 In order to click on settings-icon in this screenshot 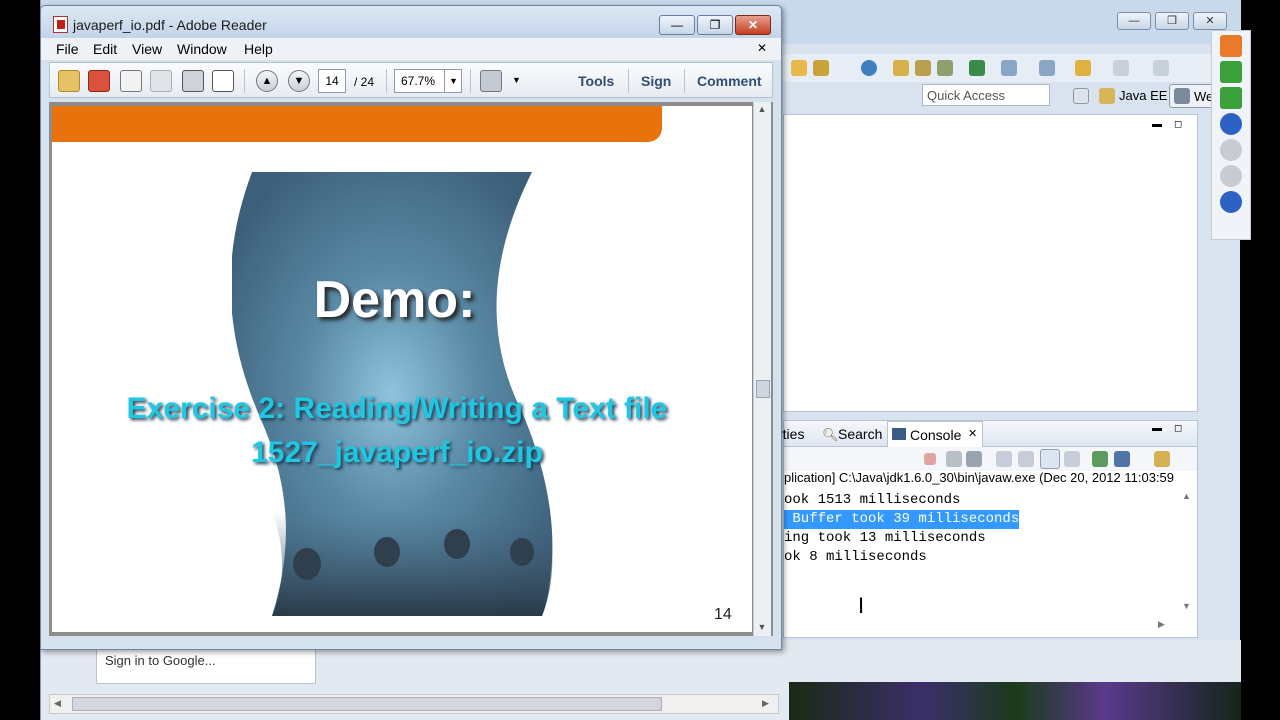, I will do `click(923, 68)`.